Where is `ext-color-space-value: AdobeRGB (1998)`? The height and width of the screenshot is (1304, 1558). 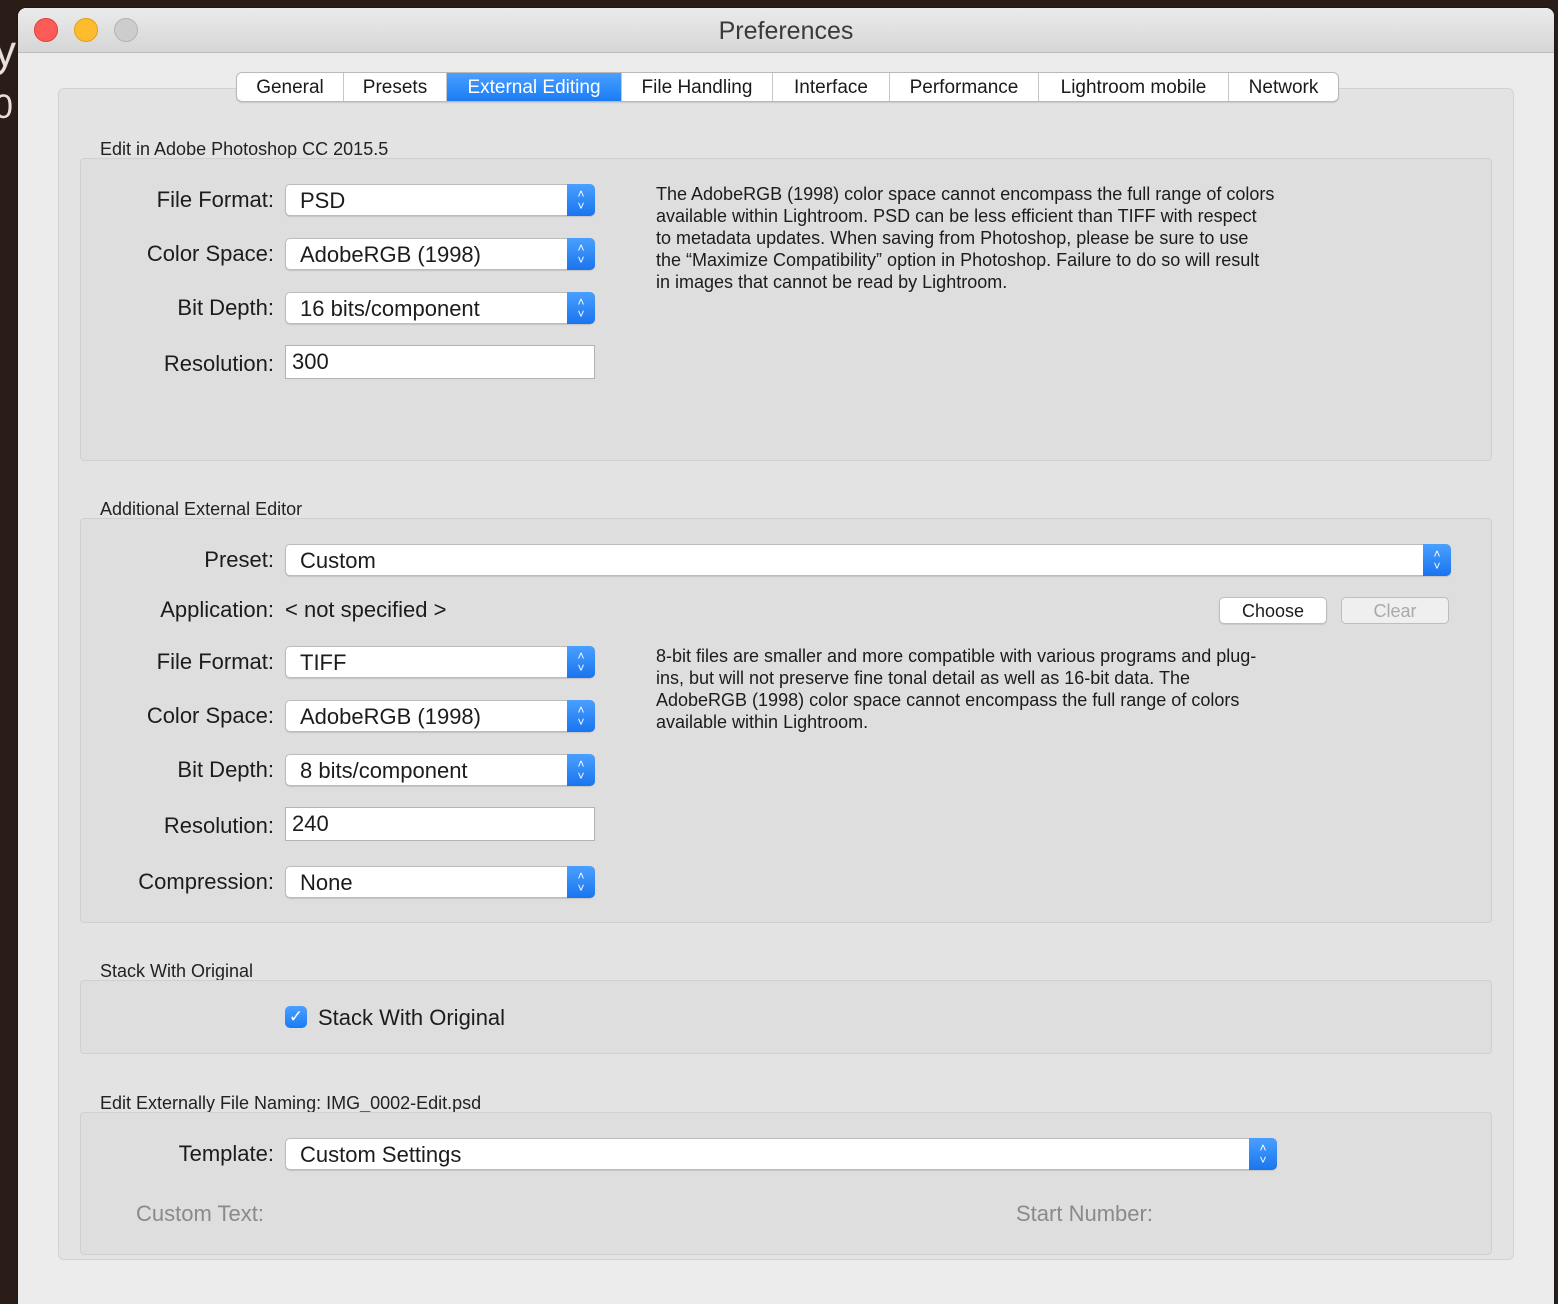
ext-color-space-value: AdobeRGB (1998) is located at coordinates (390, 716).